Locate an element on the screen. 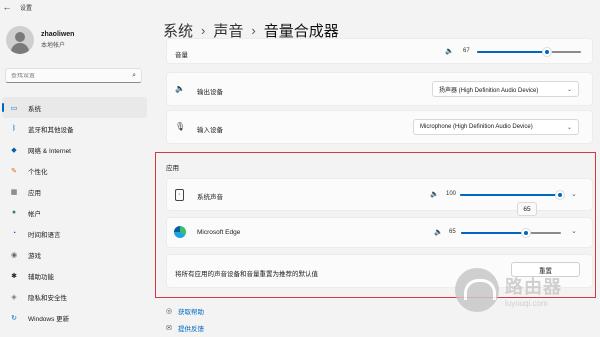 The height and width of the screenshot is (337, 600). sidebar-item-label: 时间和语言 is located at coordinates (44, 235).